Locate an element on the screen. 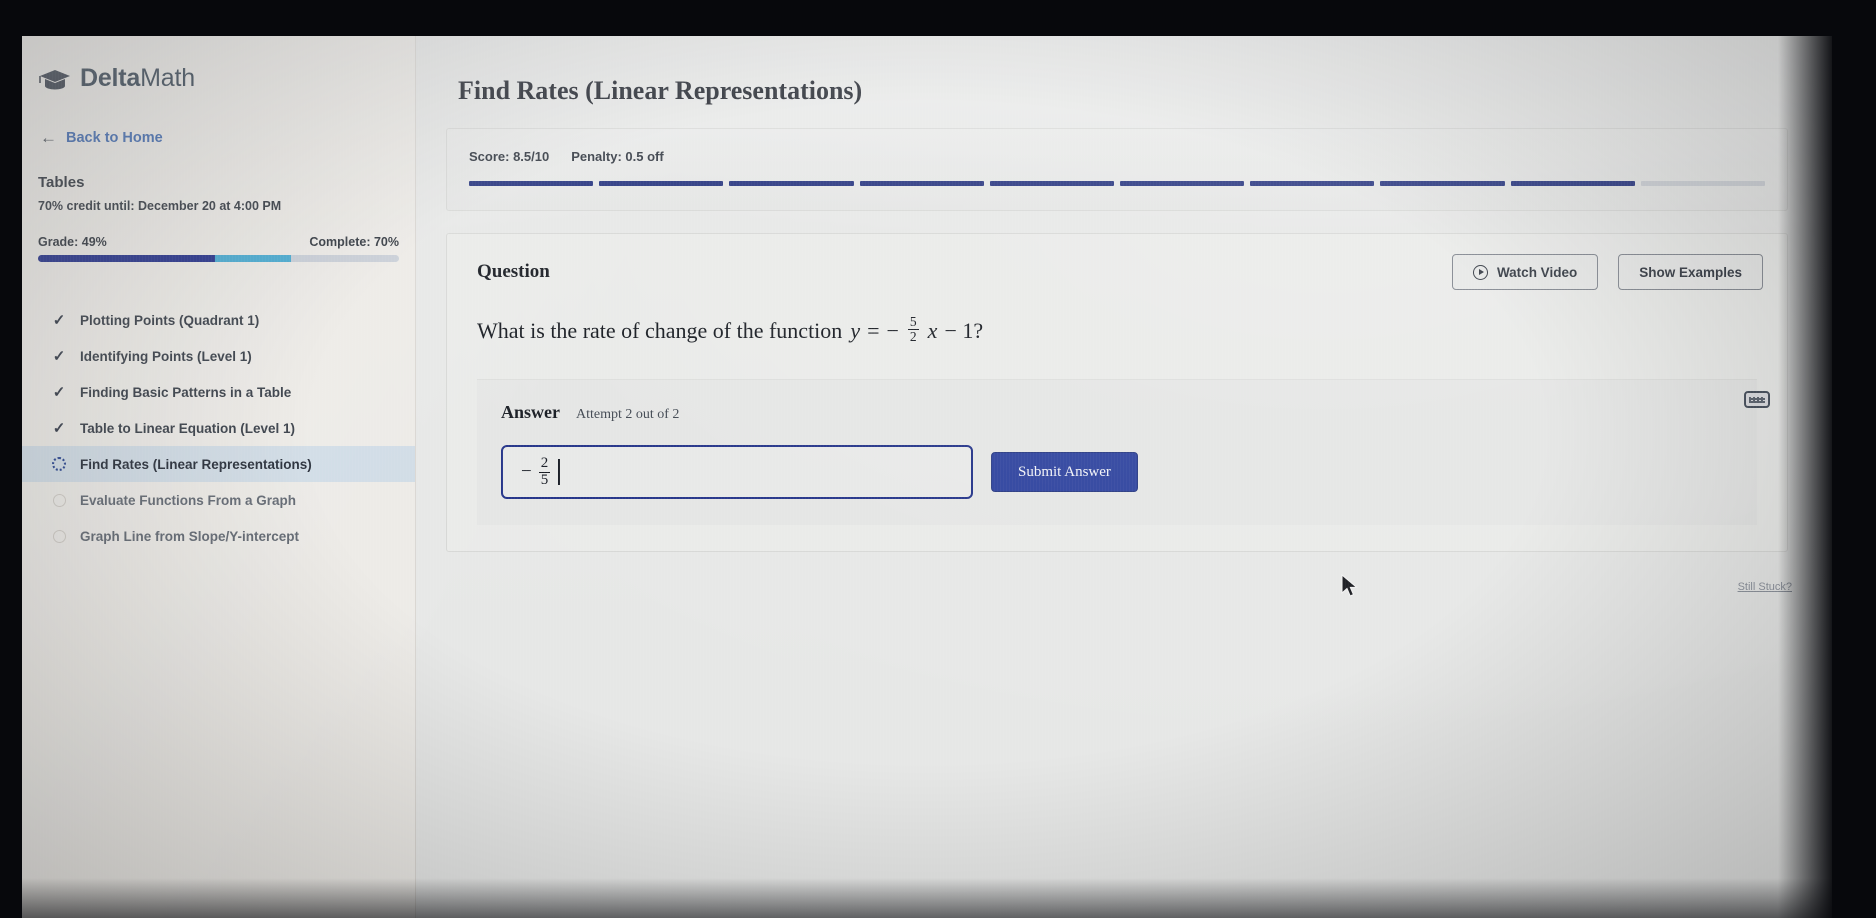 The image size is (1876, 918). mouse-pointer-icon is located at coordinates (1350, 586).